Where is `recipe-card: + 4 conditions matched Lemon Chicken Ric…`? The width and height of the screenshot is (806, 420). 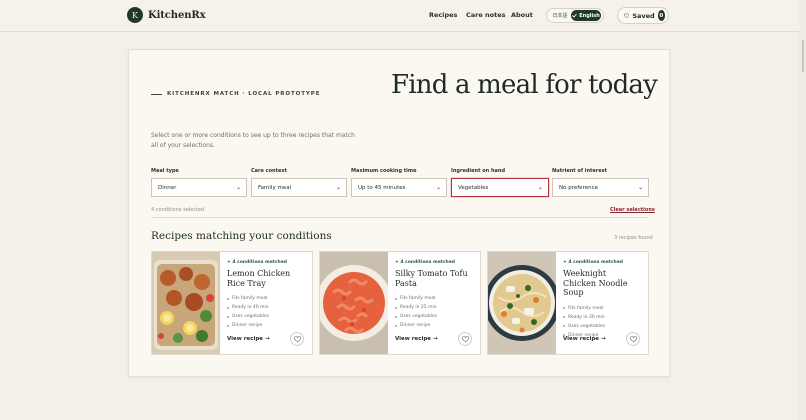 recipe-card: + 4 conditions matched Lemon Chicken Ric… is located at coordinates (232, 303).